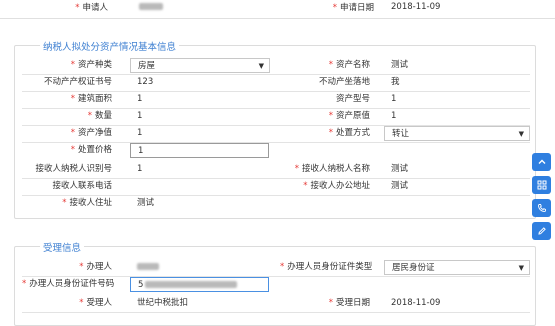  Describe the element at coordinates (200, 186) in the screenshot. I see `receiver-phone-value` at that location.